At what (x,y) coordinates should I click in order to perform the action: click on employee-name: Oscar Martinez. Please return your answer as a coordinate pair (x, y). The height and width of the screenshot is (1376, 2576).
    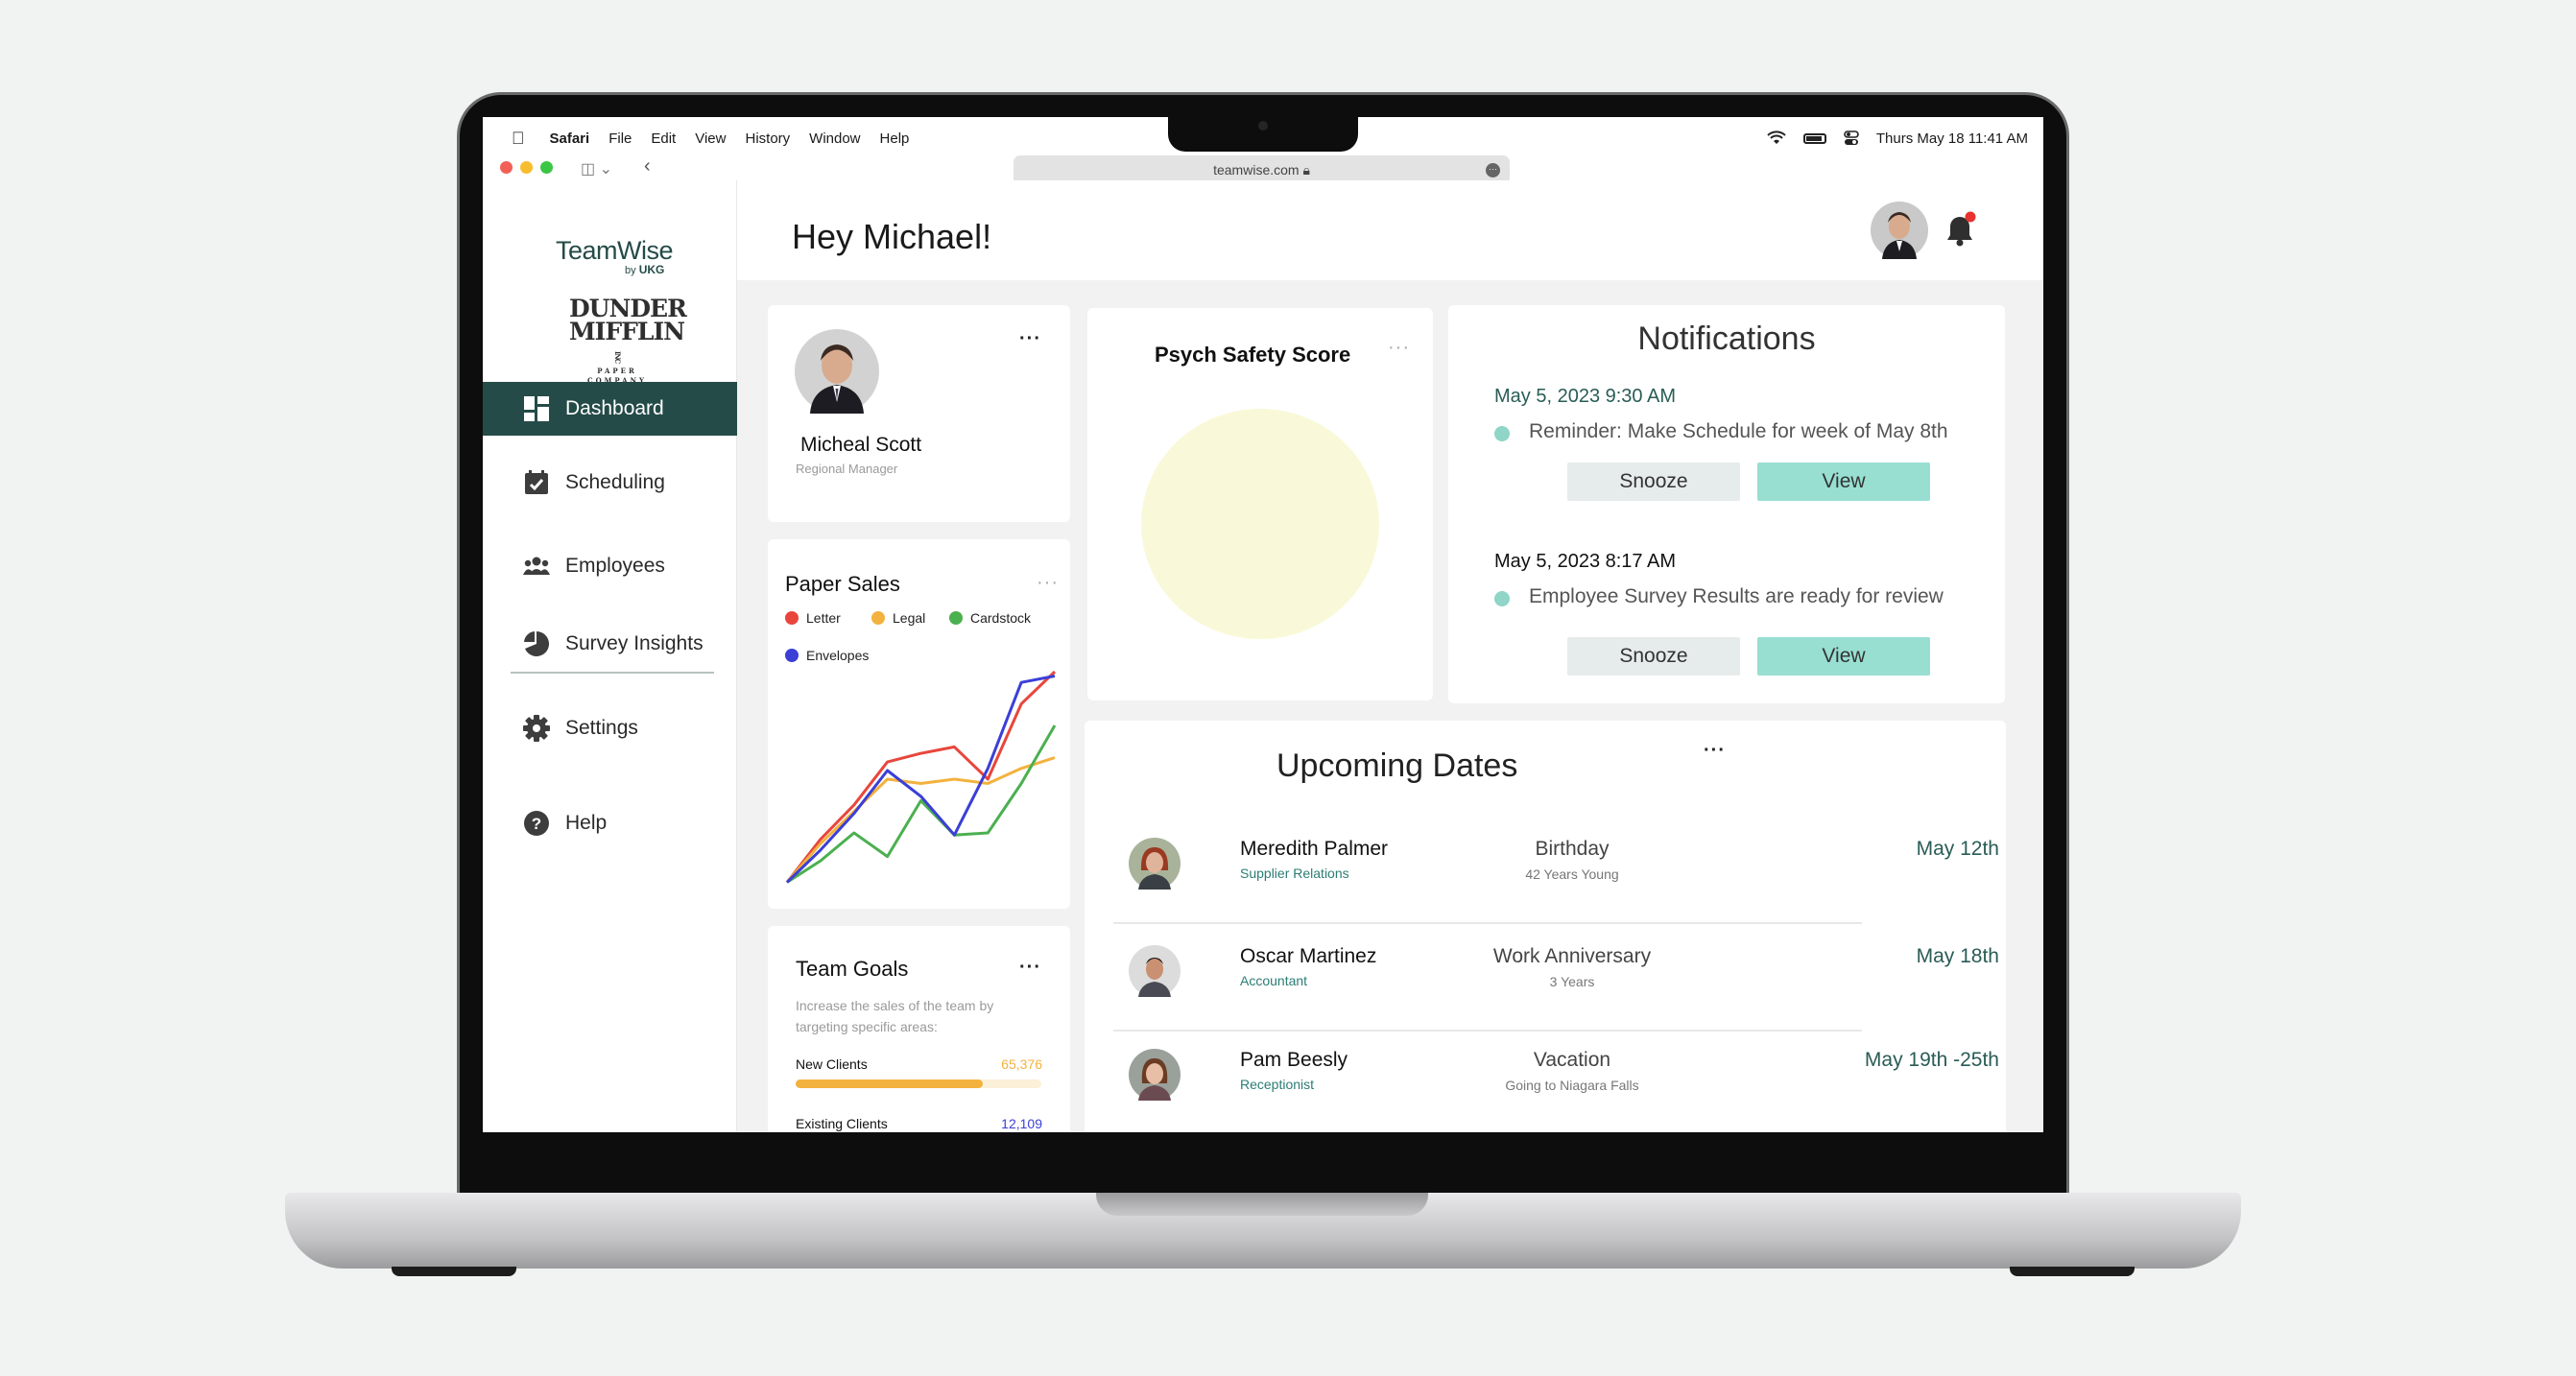
    Looking at the image, I should click on (1308, 956).